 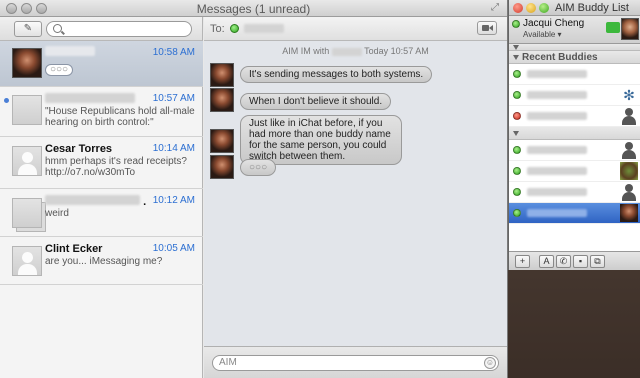 What do you see at coordinates (531, 8) in the screenshot?
I see `minimize-button` at bounding box center [531, 8].